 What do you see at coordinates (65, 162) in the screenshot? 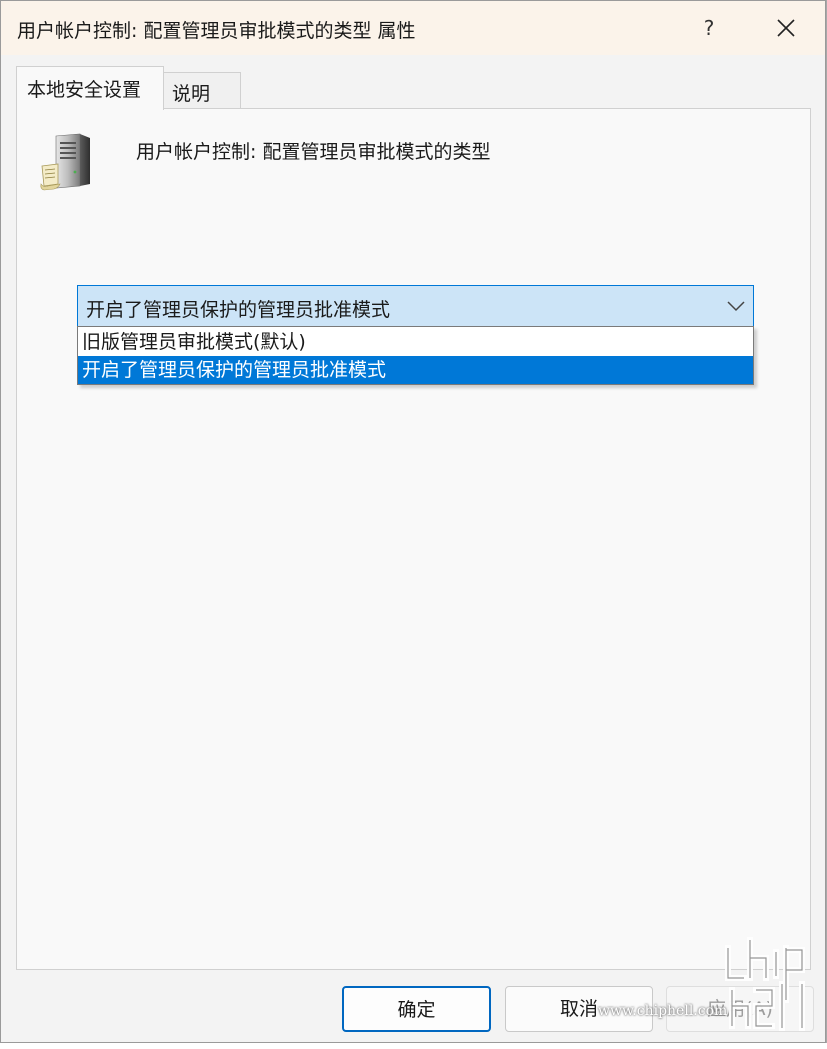
I see `server-policy-icon` at bounding box center [65, 162].